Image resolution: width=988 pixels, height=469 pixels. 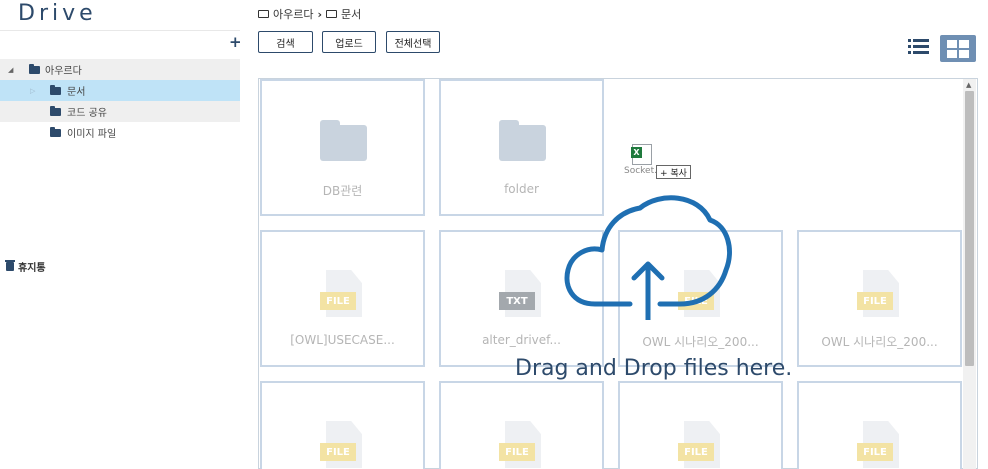 What do you see at coordinates (32, 91) in the screenshot?
I see `expand-caret-icon: ▷` at bounding box center [32, 91].